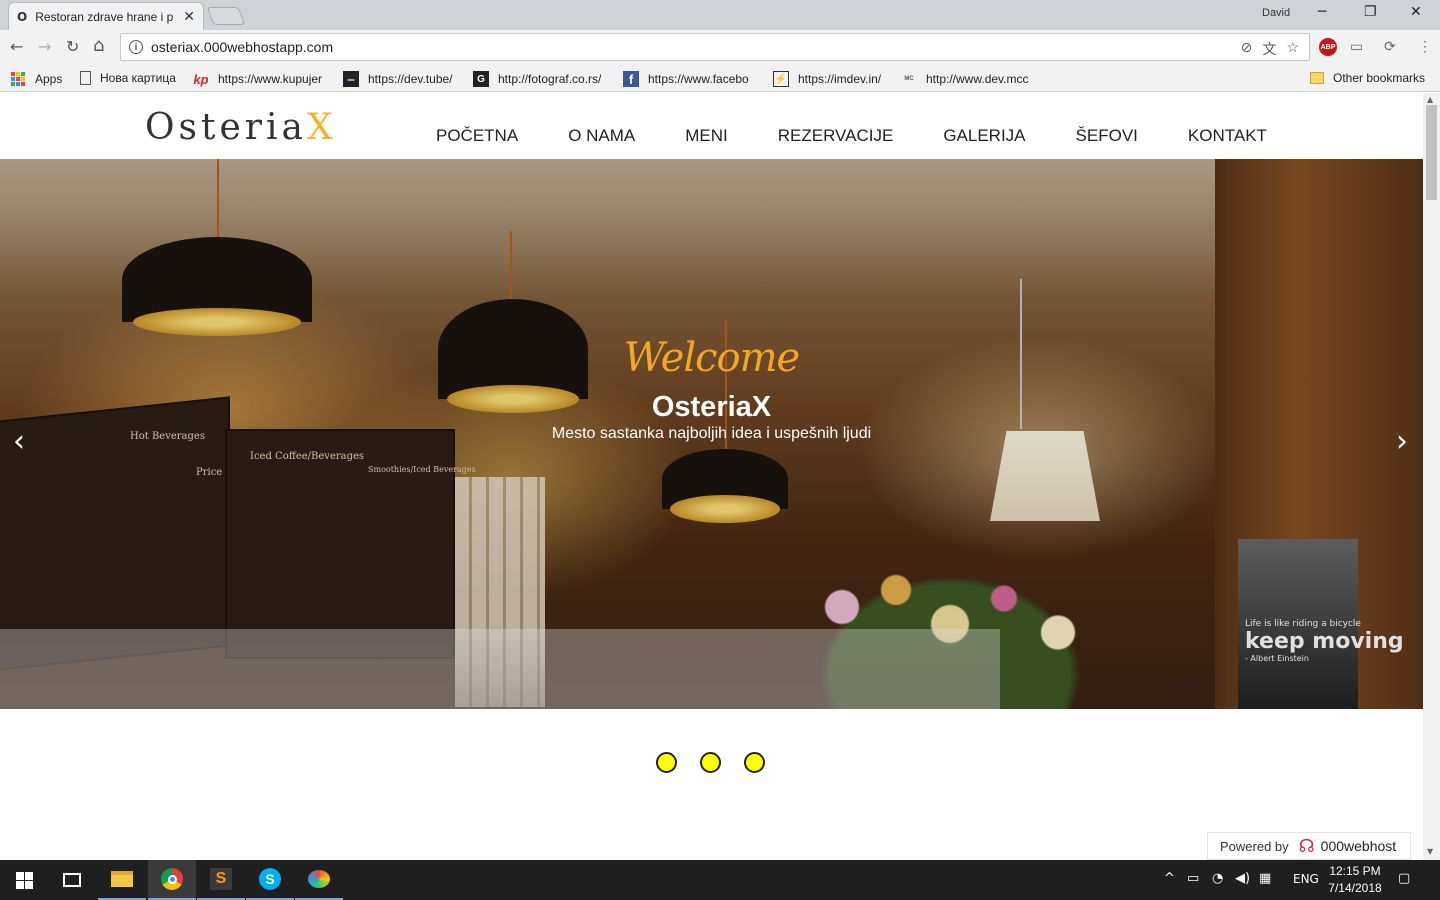 This screenshot has height=900, width=1440. What do you see at coordinates (1404, 878) in the screenshot?
I see `action-center-icon: ▢` at bounding box center [1404, 878].